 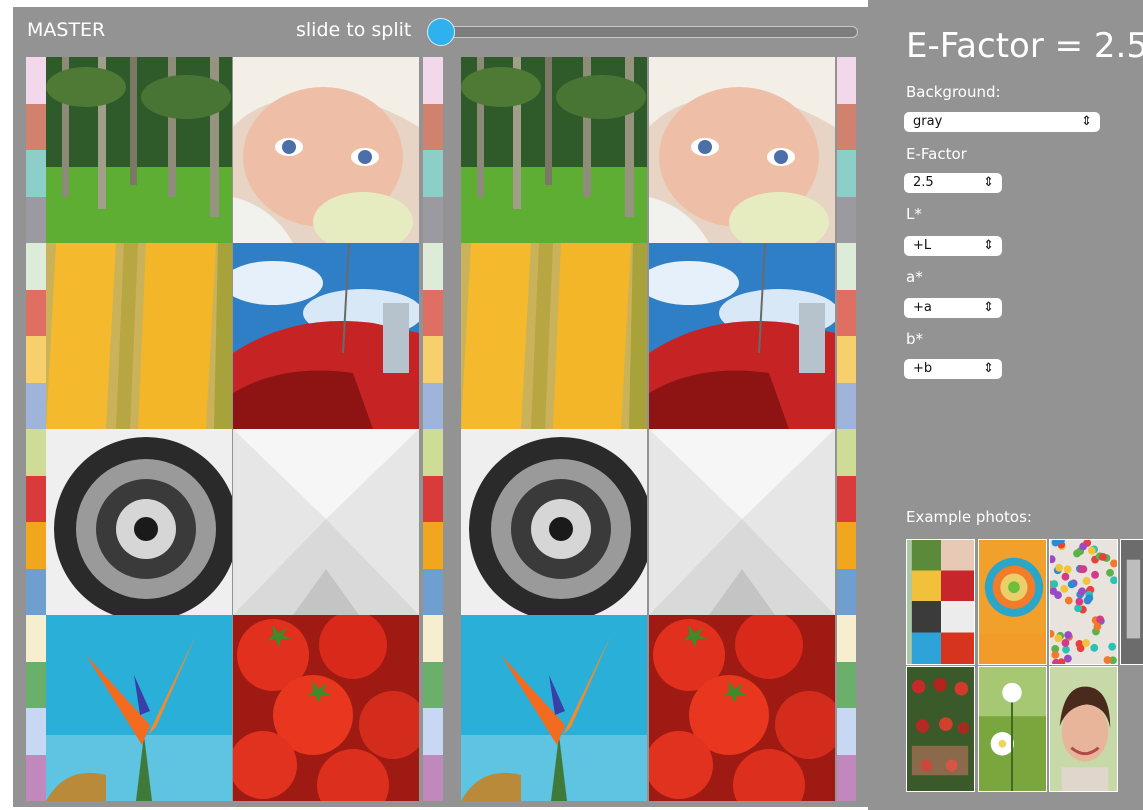 I want to click on example-photo-orange-spiral, so click(x=1012, y=602).